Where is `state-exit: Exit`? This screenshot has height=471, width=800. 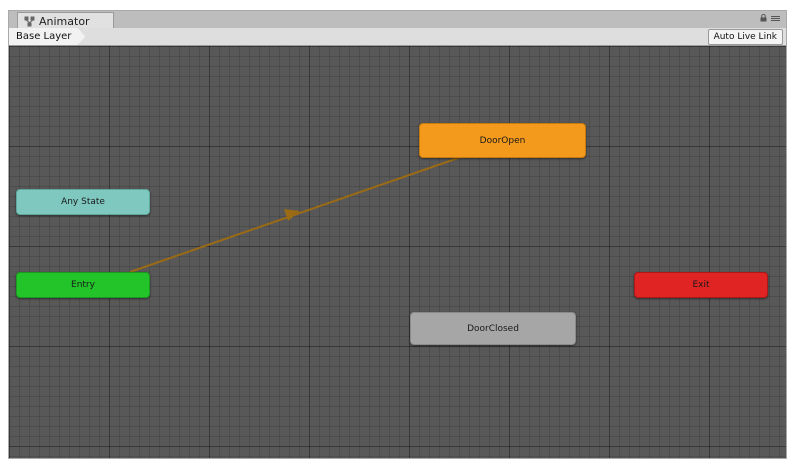
state-exit: Exit is located at coordinates (701, 285).